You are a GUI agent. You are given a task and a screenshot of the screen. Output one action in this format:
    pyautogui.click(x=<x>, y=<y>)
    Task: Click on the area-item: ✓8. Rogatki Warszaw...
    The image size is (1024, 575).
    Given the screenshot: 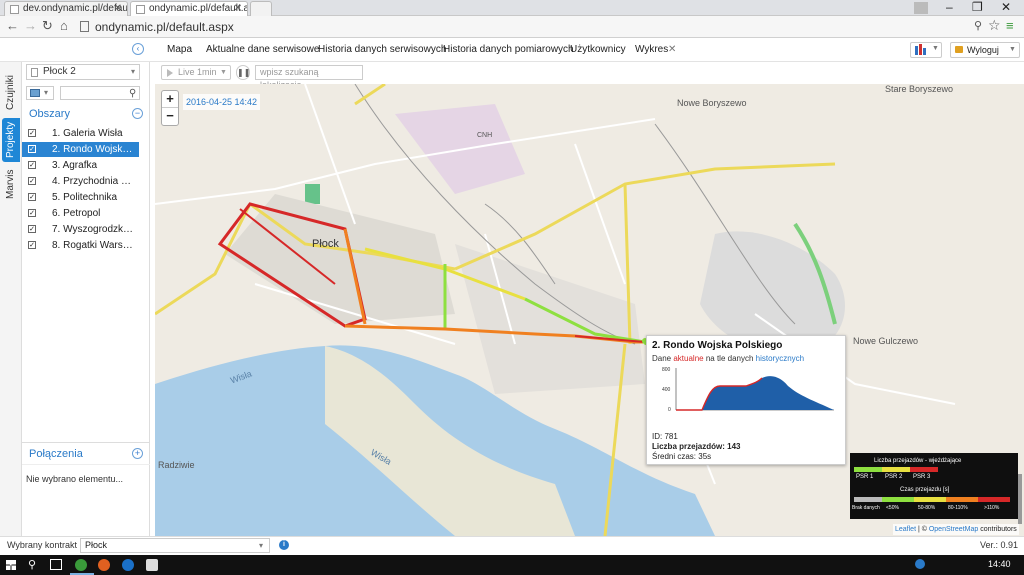 What is the action you would take?
    pyautogui.click(x=80, y=245)
    